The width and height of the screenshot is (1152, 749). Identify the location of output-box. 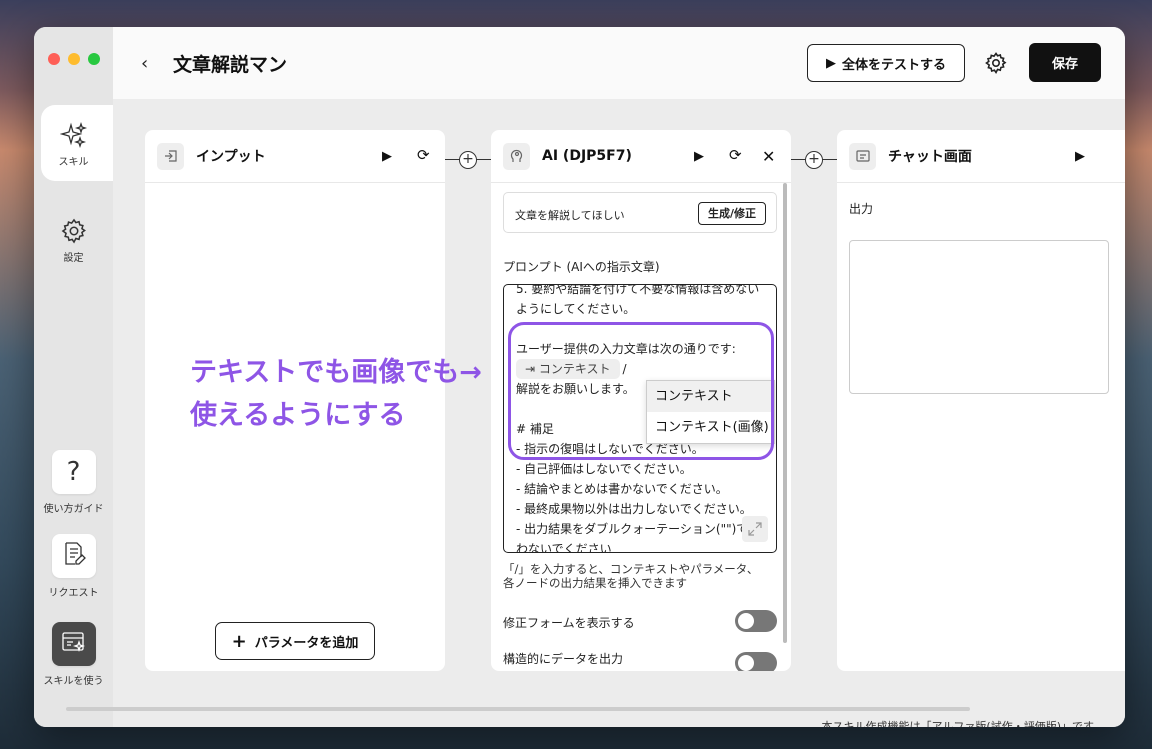
(979, 317).